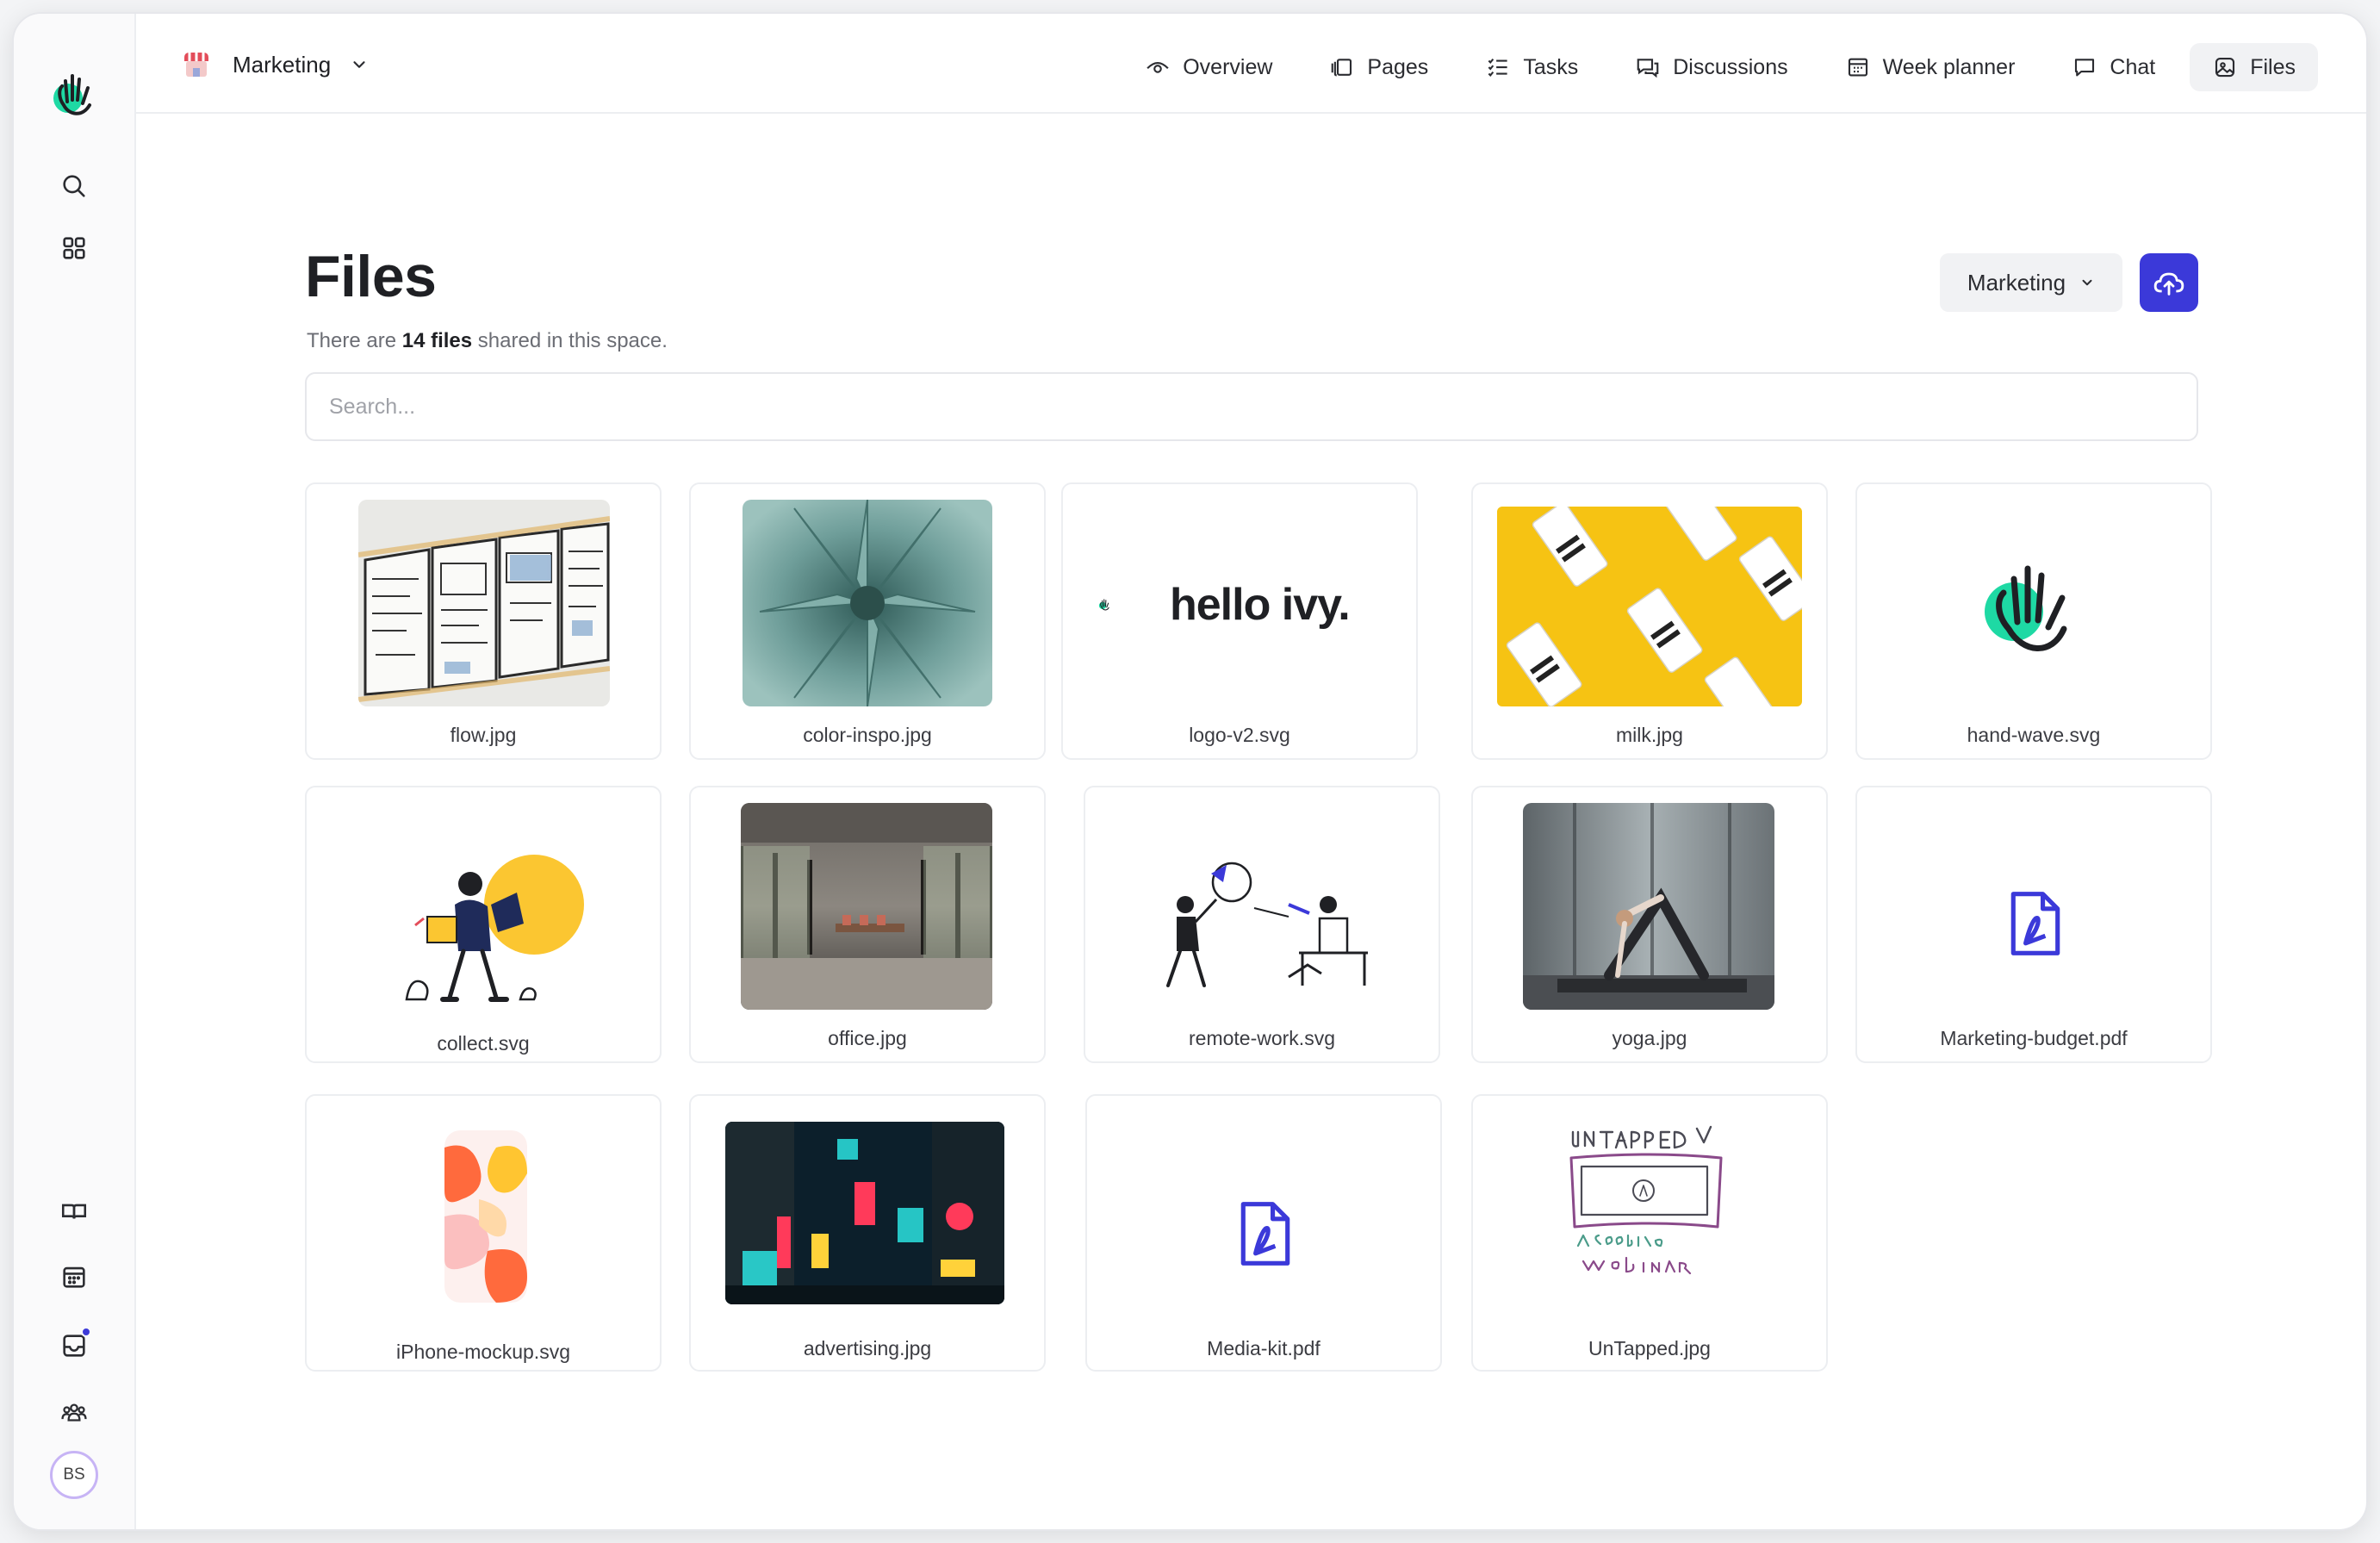 The height and width of the screenshot is (1543, 2380). I want to click on tab-label: Tasks, so click(1551, 66).